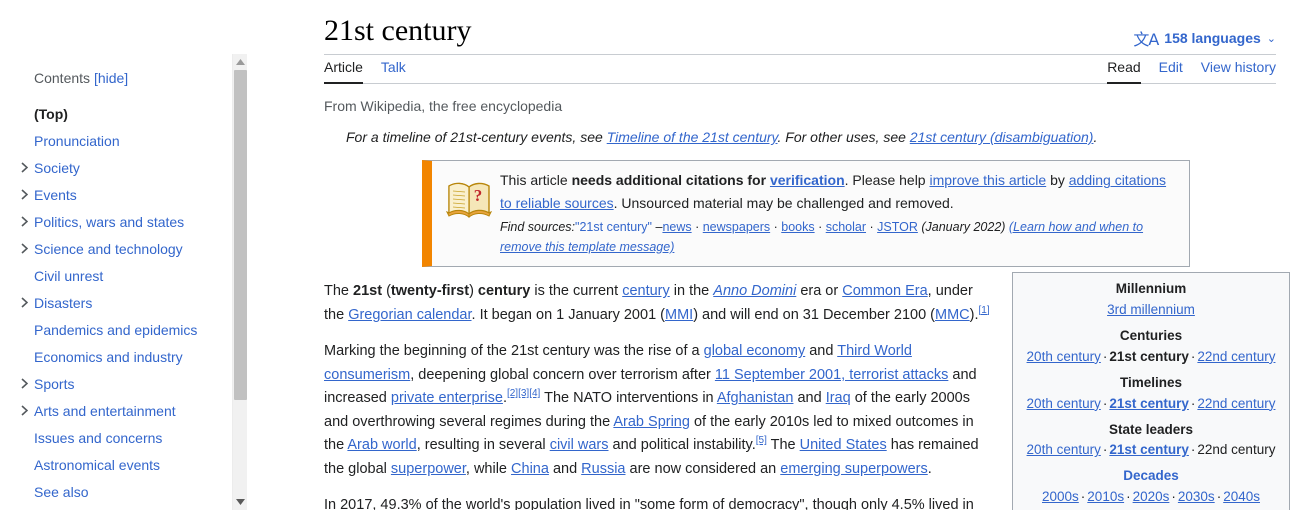  I want to click on find-source-news: news, so click(676, 227).